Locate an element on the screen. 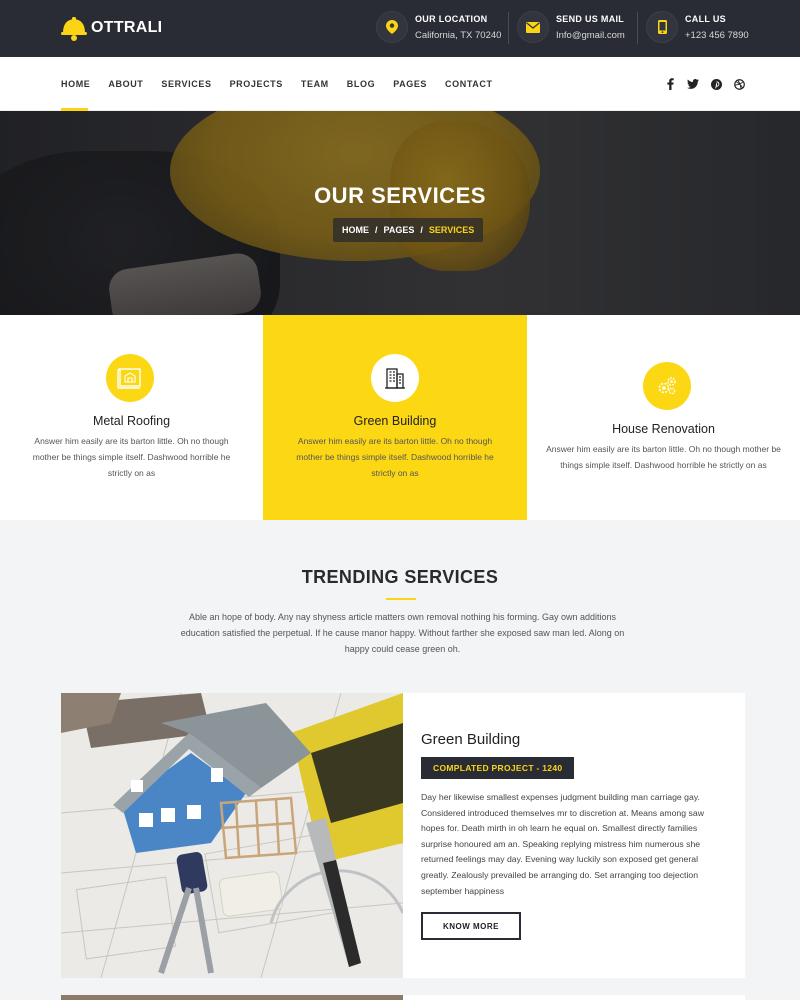  contact-location: OUR LOCATION California, TX 70240 is located at coordinates (438, 27).